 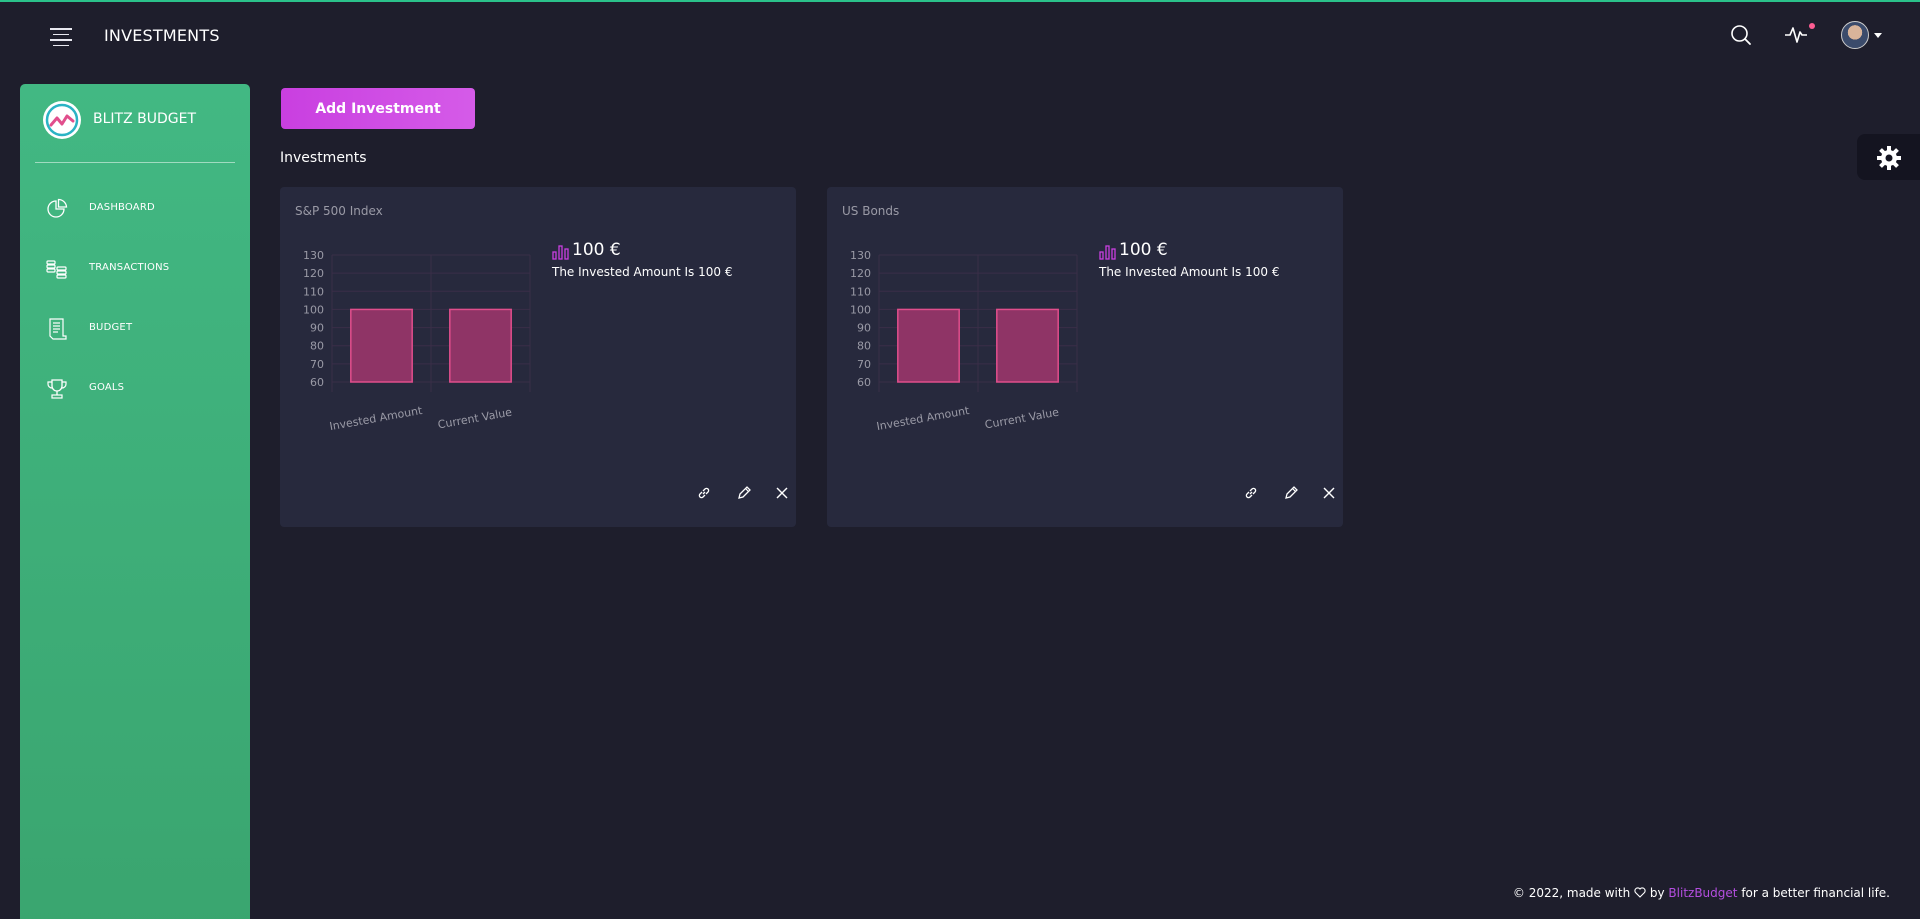 I want to click on coins-icon, so click(x=57, y=271).